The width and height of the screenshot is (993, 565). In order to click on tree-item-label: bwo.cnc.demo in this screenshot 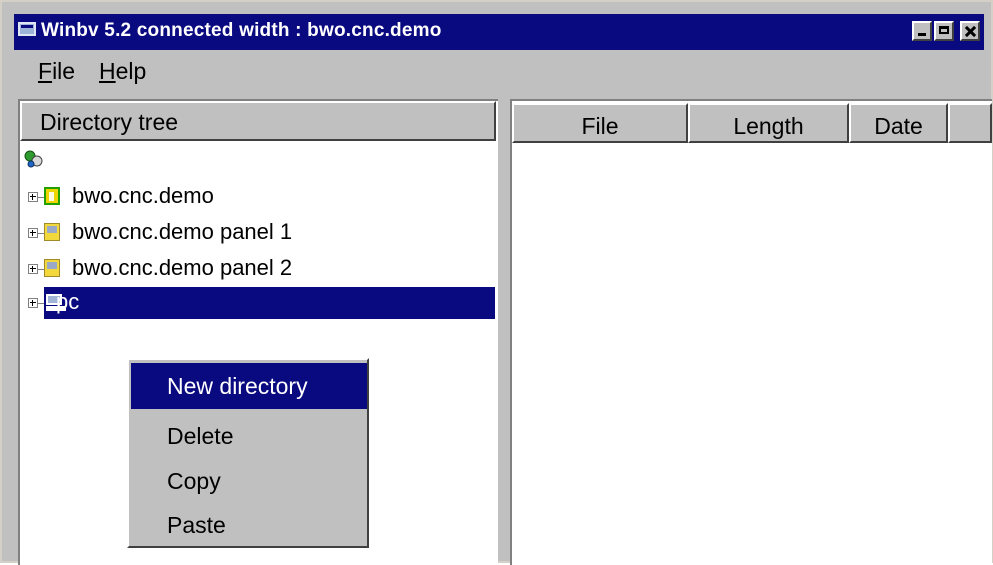, I will do `click(143, 195)`.